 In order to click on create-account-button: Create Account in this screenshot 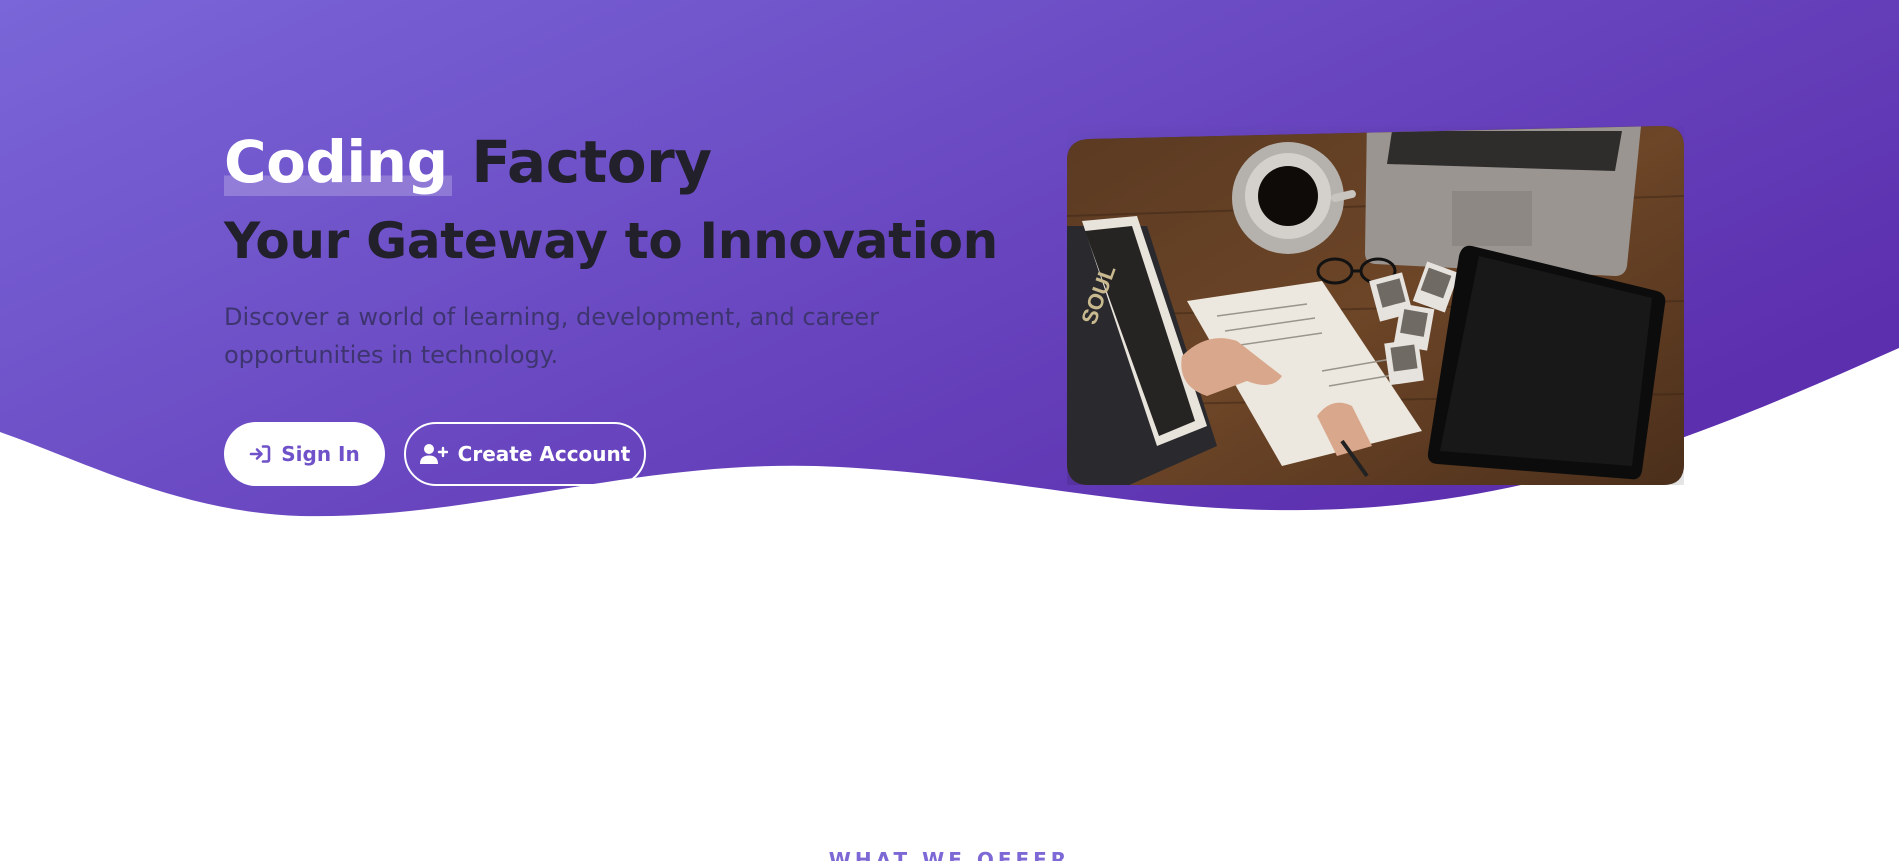, I will do `click(525, 454)`.